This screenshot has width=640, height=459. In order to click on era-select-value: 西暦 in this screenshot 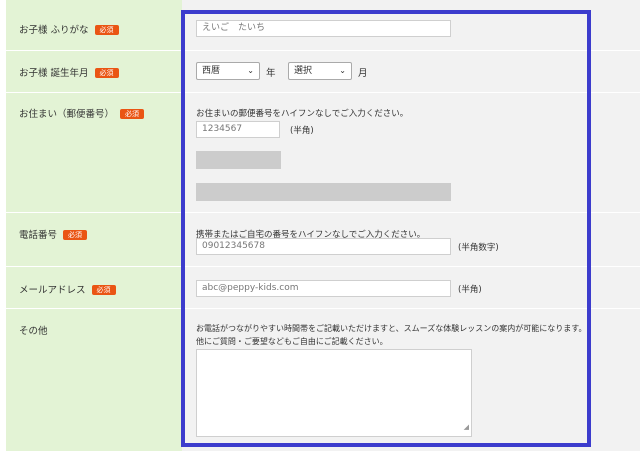, I will do `click(211, 71)`.